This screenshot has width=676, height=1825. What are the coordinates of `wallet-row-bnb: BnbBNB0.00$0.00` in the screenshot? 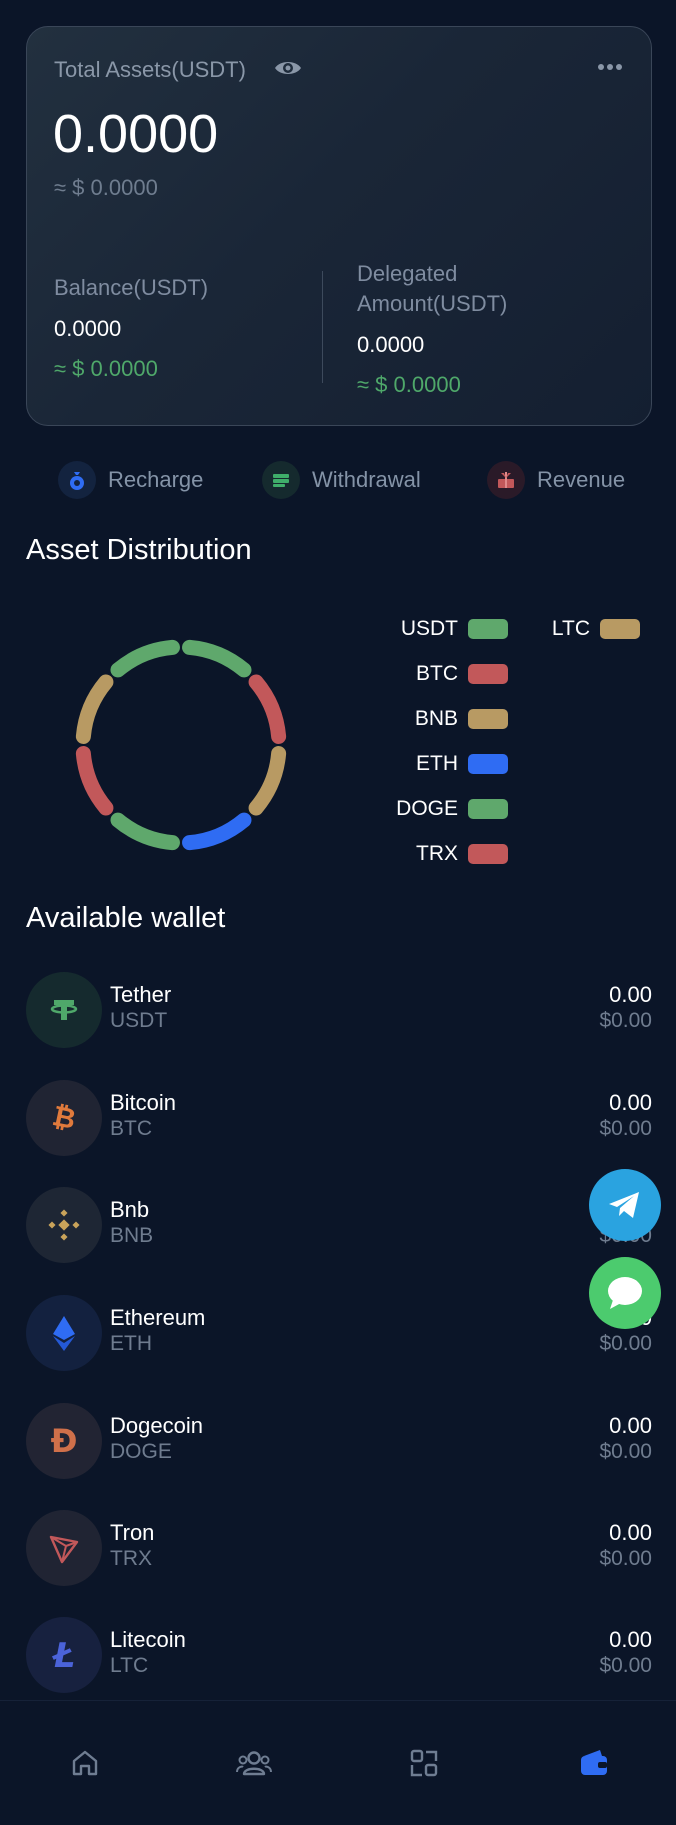 It's located at (339, 1226).